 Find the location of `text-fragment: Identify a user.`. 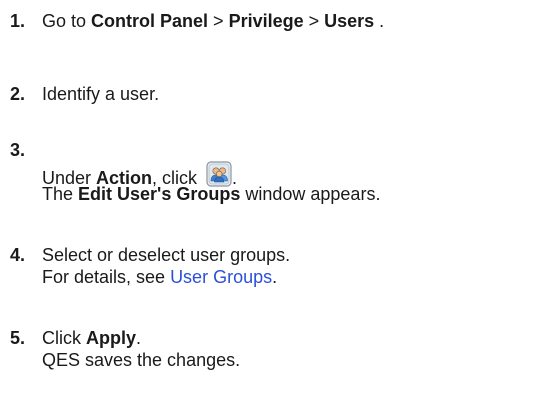

text-fragment: Identify a user. is located at coordinates (101, 94).